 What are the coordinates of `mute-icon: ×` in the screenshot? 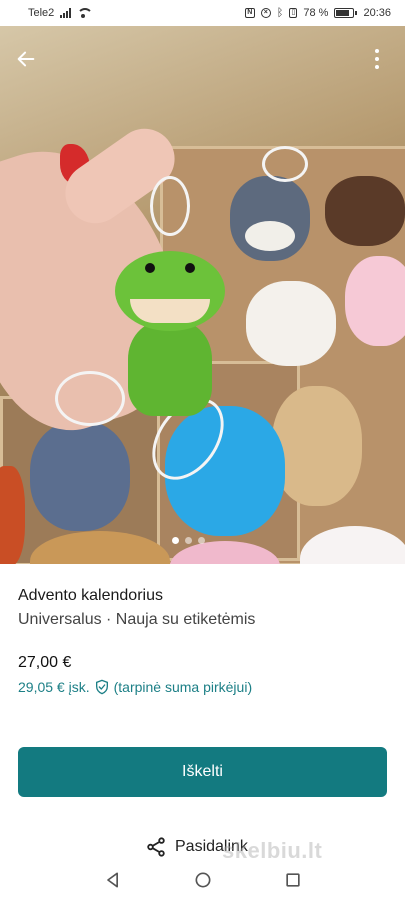 It's located at (265, 13).